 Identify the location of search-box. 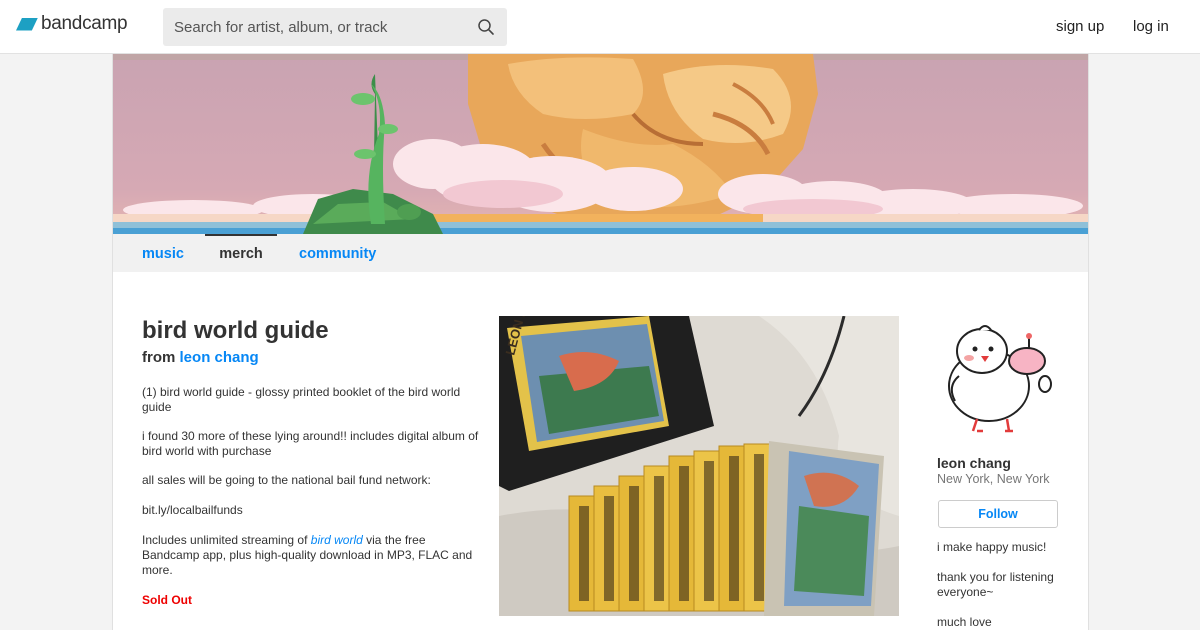
(335, 27).